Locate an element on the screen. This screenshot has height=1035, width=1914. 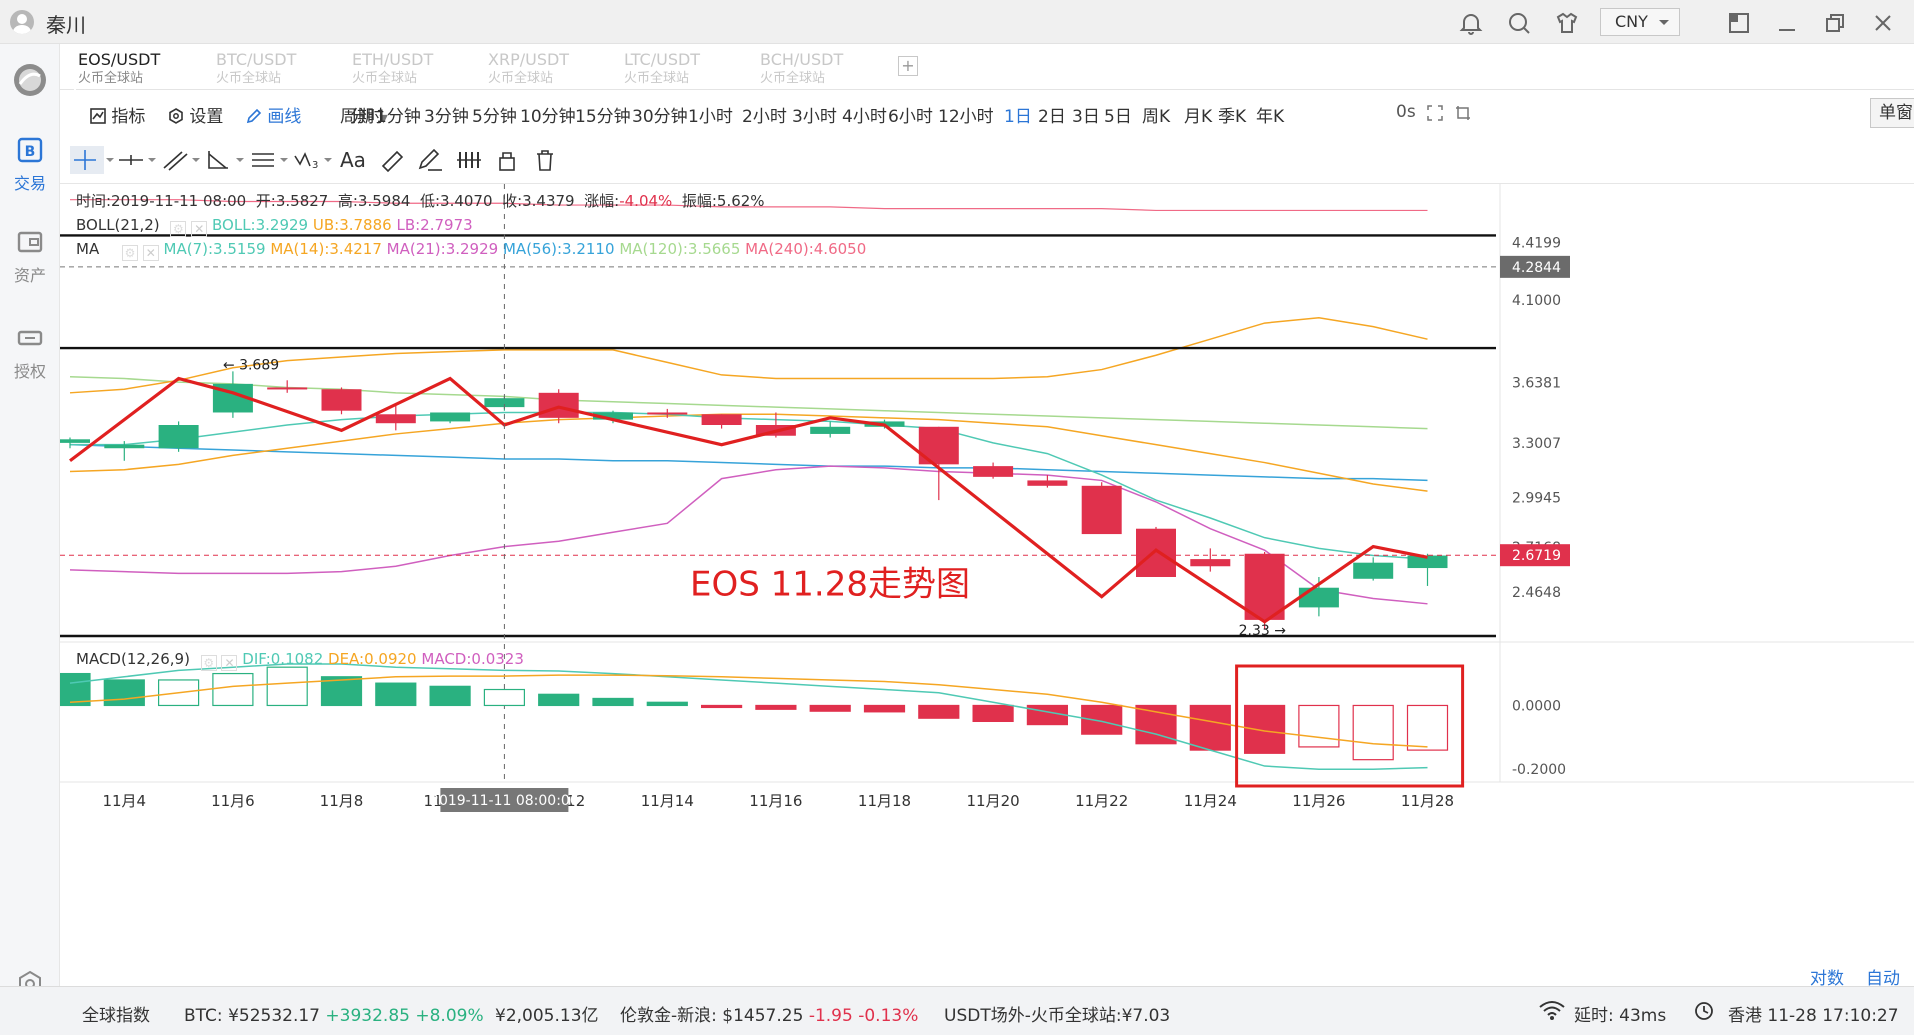
screenshot-icon is located at coordinates (1463, 113).